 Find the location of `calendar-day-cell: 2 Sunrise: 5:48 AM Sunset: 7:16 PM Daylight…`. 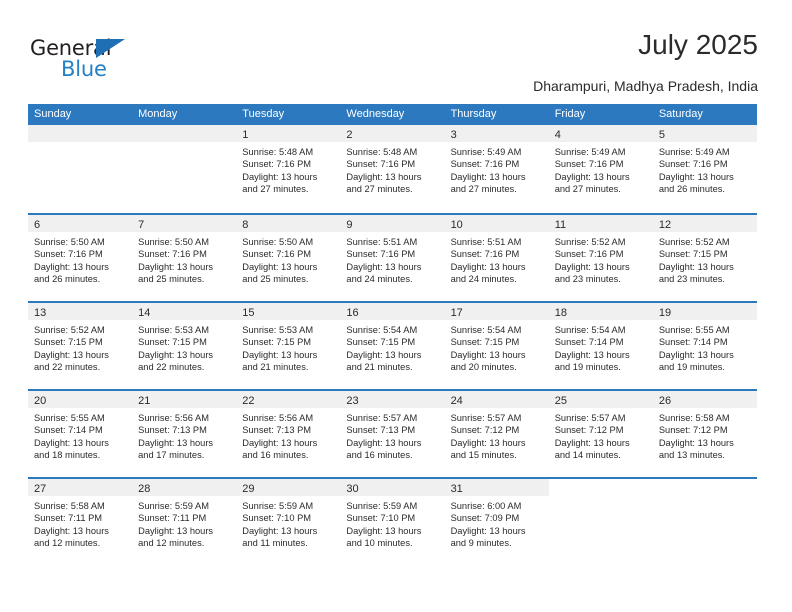

calendar-day-cell: 2 Sunrise: 5:48 AM Sunset: 7:16 PM Daylight… is located at coordinates (392, 169).